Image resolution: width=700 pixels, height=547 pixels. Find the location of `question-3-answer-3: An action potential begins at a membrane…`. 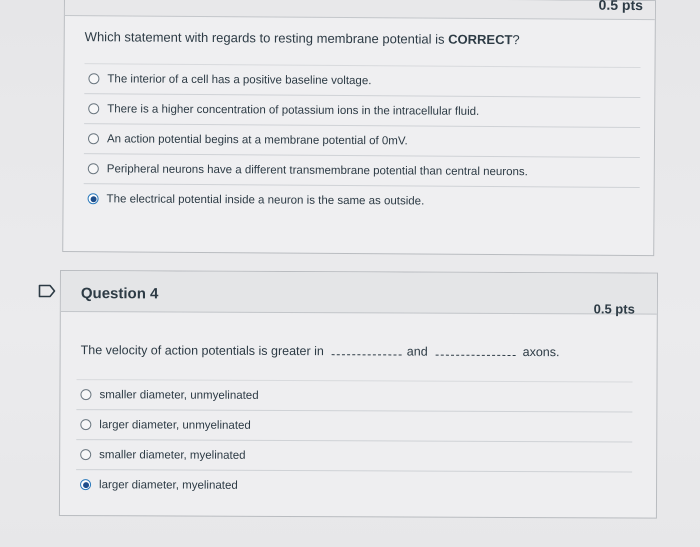

question-3-answer-3: An action potential begins at a membrane… is located at coordinates (362, 140).